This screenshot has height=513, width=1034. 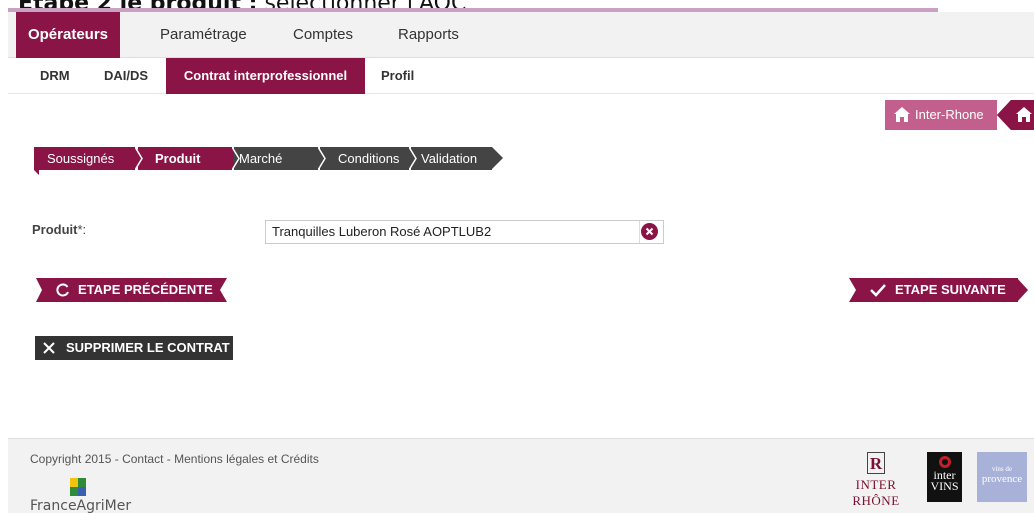 What do you see at coordinates (145, 289) in the screenshot?
I see `previous-step-label: ETAPE PRÉCÉDENTE` at bounding box center [145, 289].